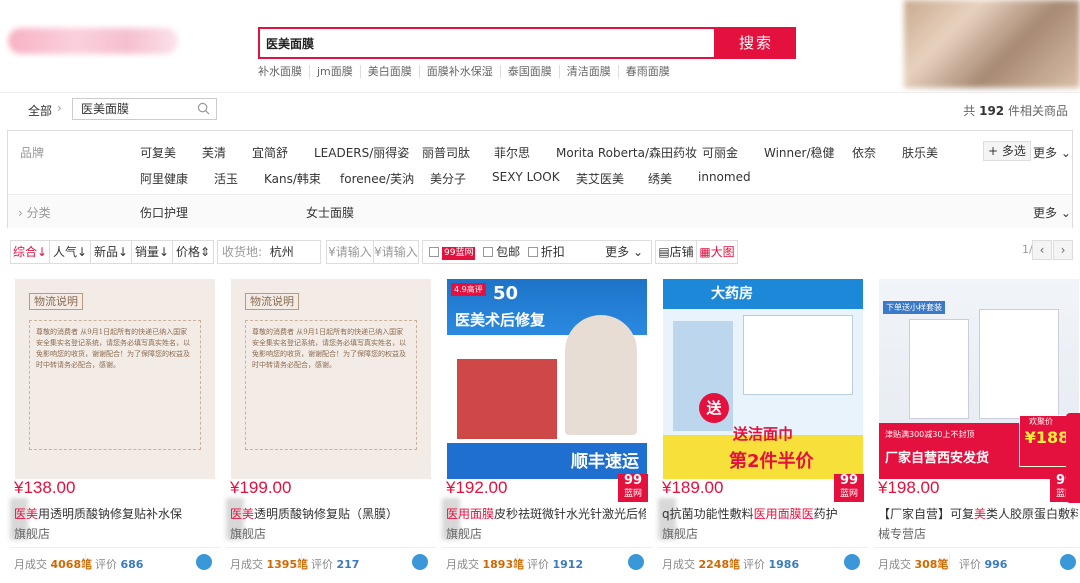 The image size is (1080, 583). I want to click on product-title: 【厂家自营】可复美类人胶原蛋白敷料, so click(978, 513).